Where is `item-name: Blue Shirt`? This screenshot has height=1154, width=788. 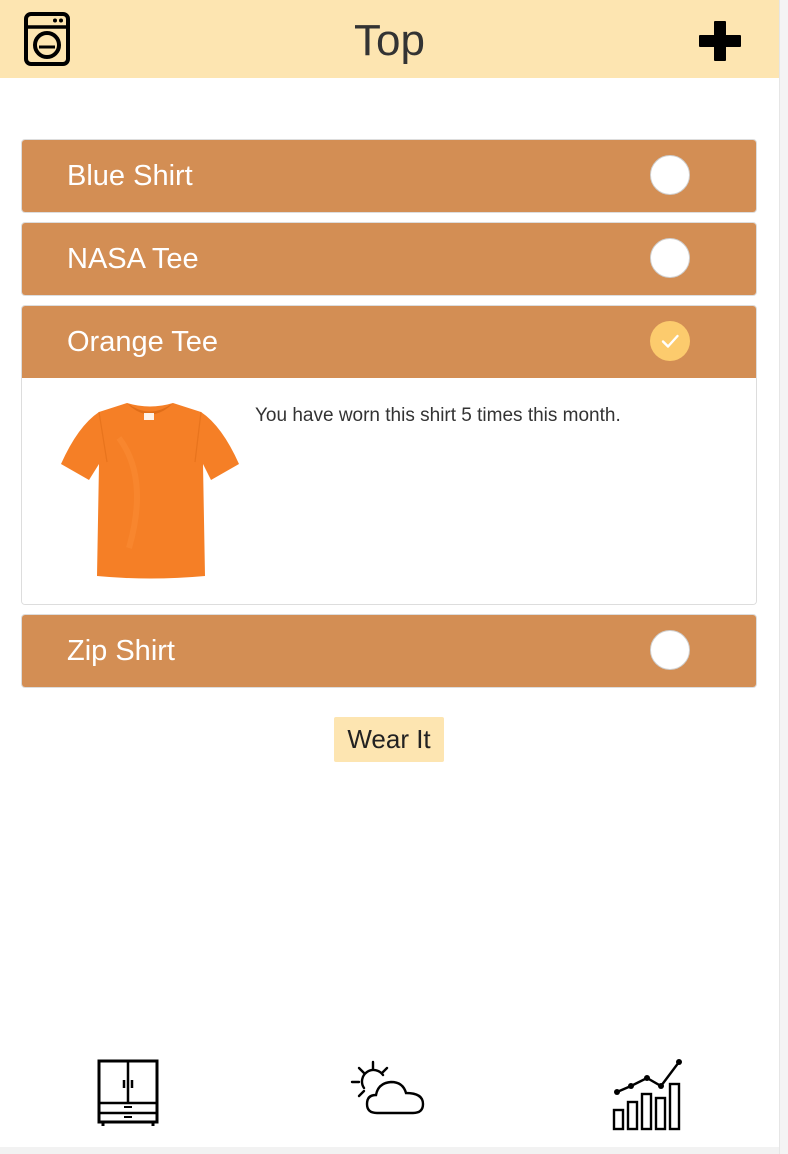
item-name: Blue Shirt is located at coordinates (130, 176).